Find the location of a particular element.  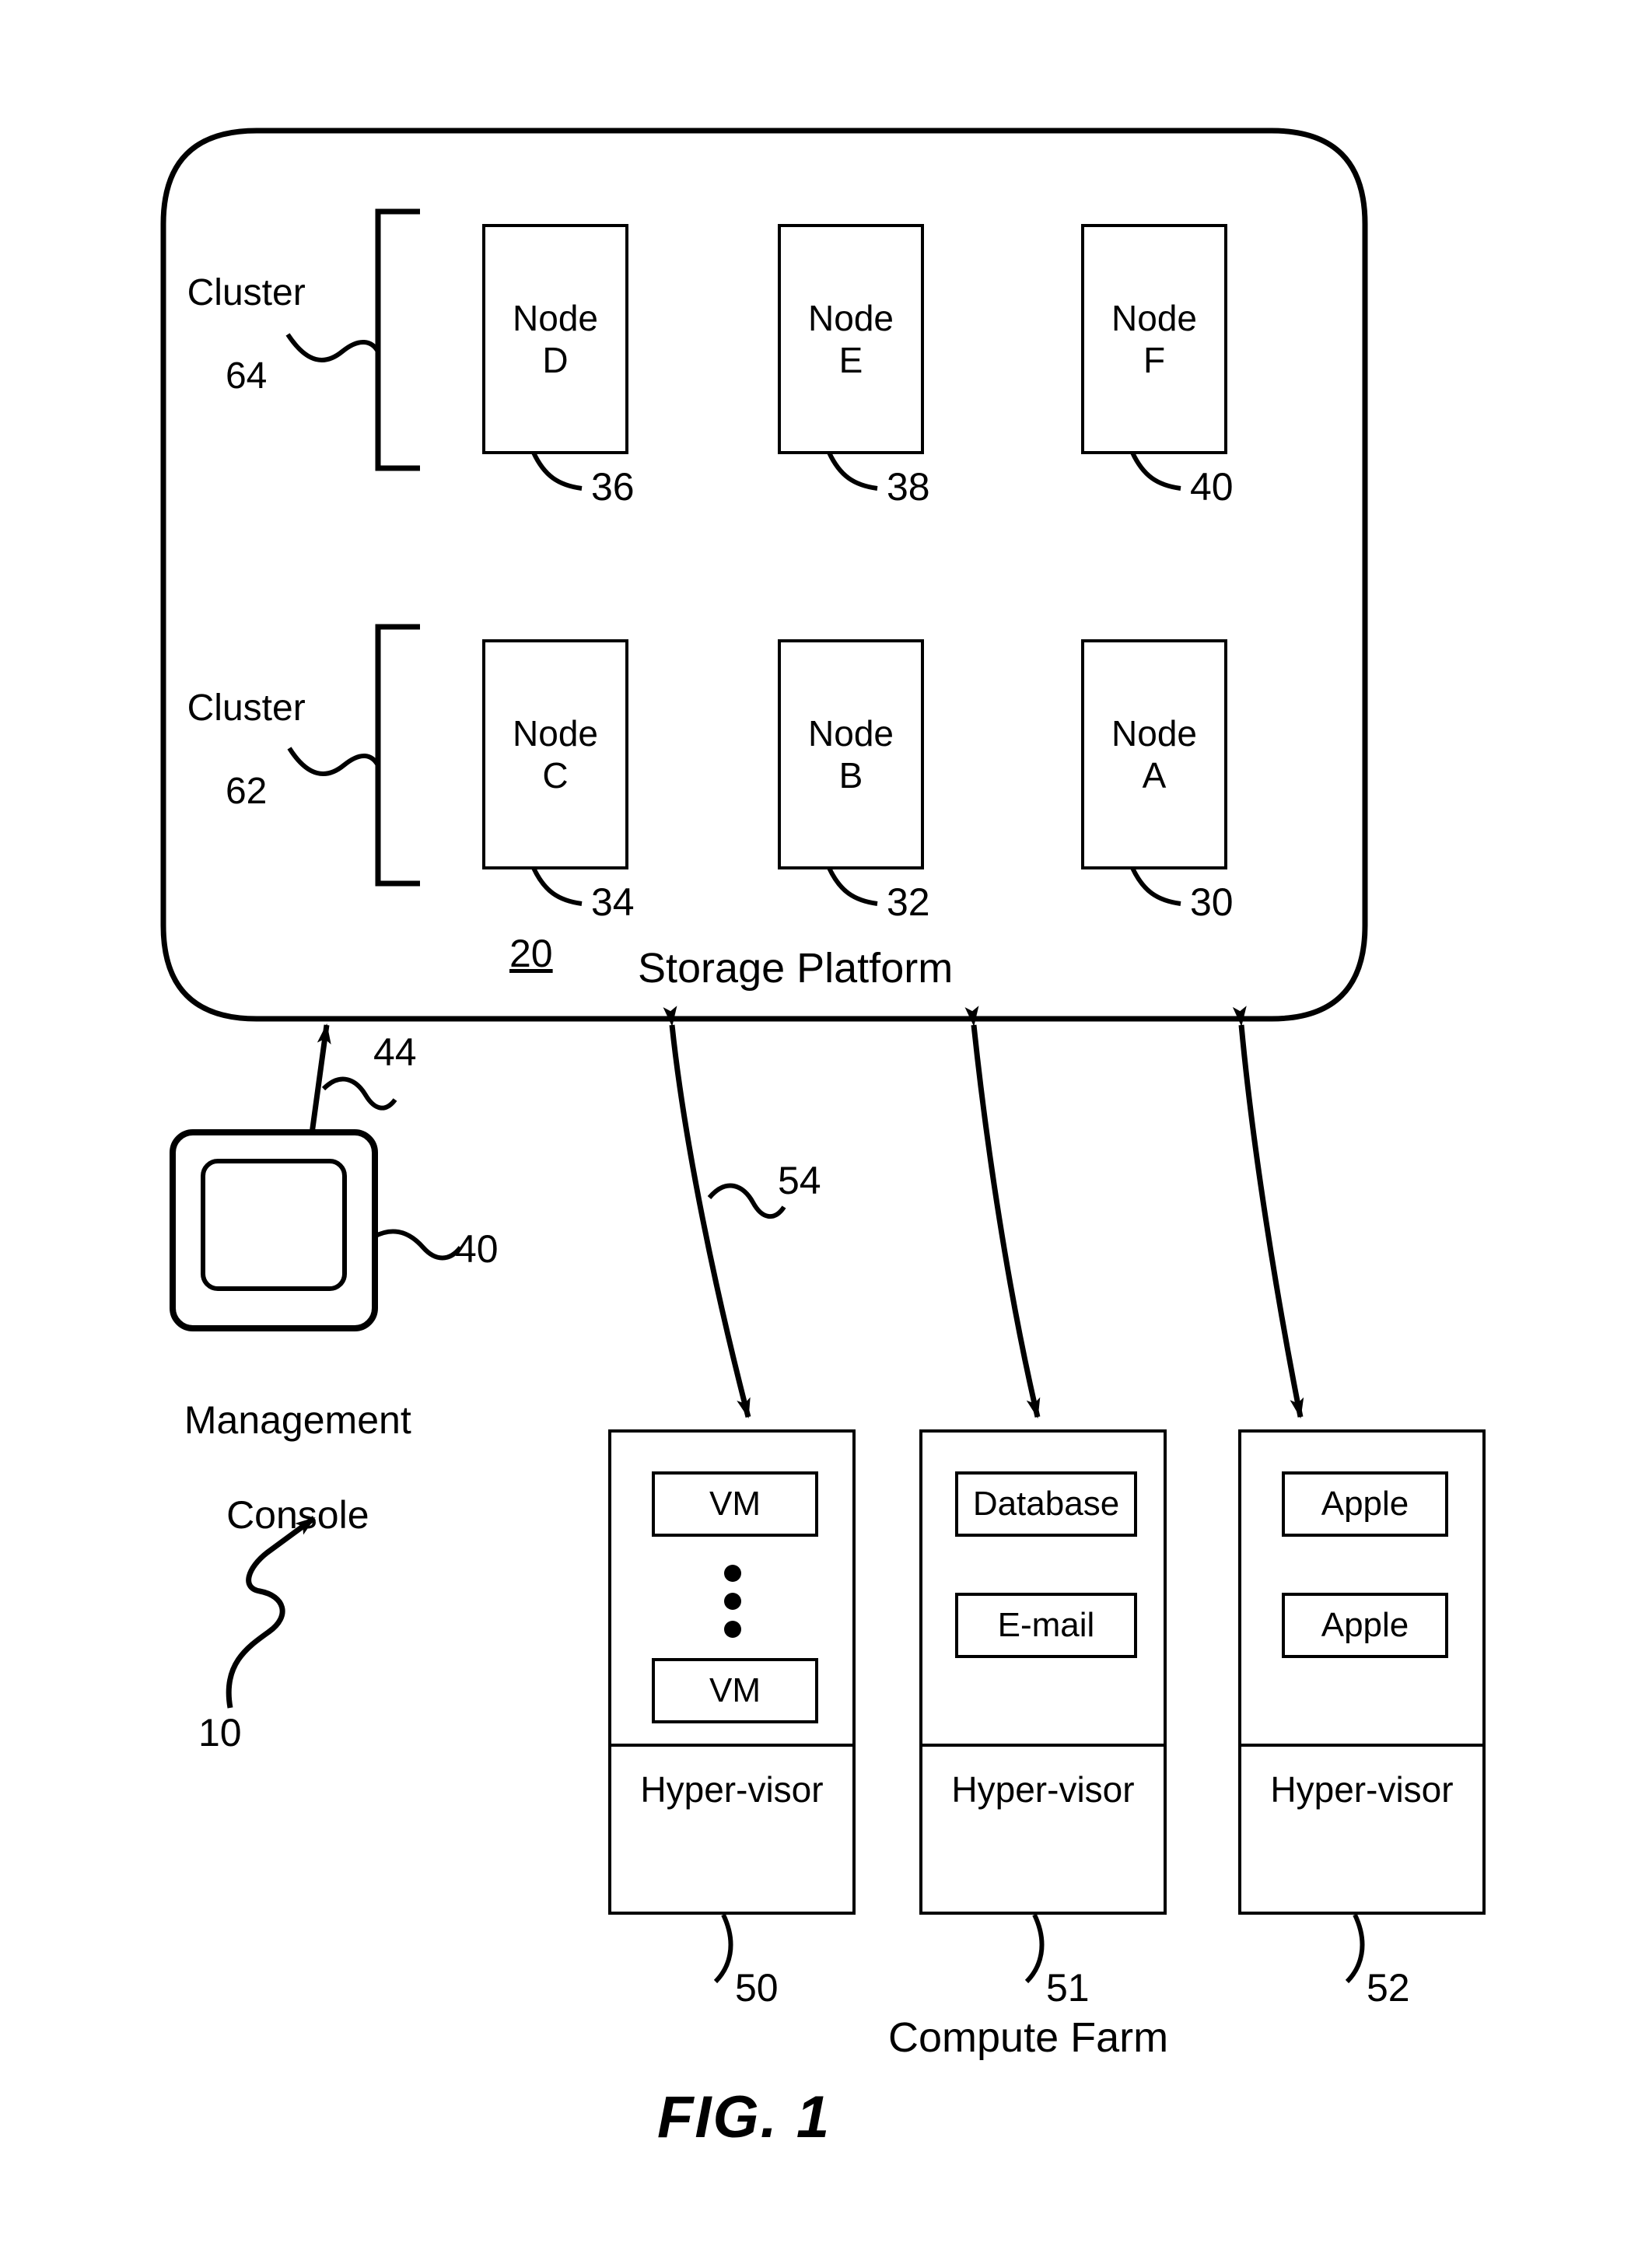

node-f-text: Node F is located at coordinates (1154, 339).